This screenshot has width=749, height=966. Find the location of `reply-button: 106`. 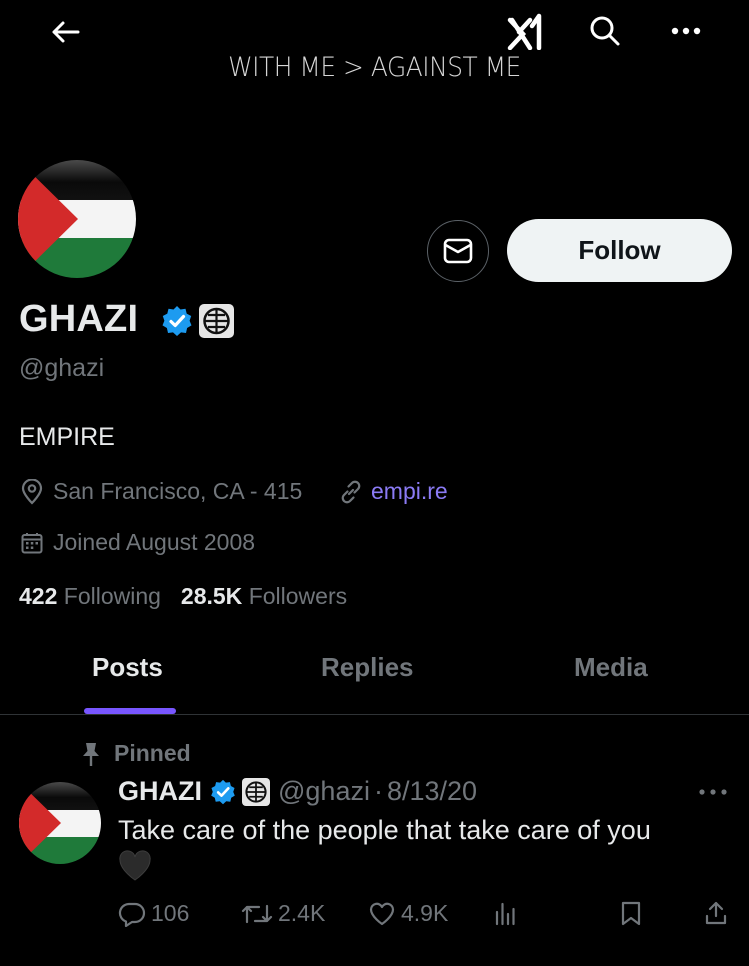

reply-button: 106 is located at coordinates (153, 913).